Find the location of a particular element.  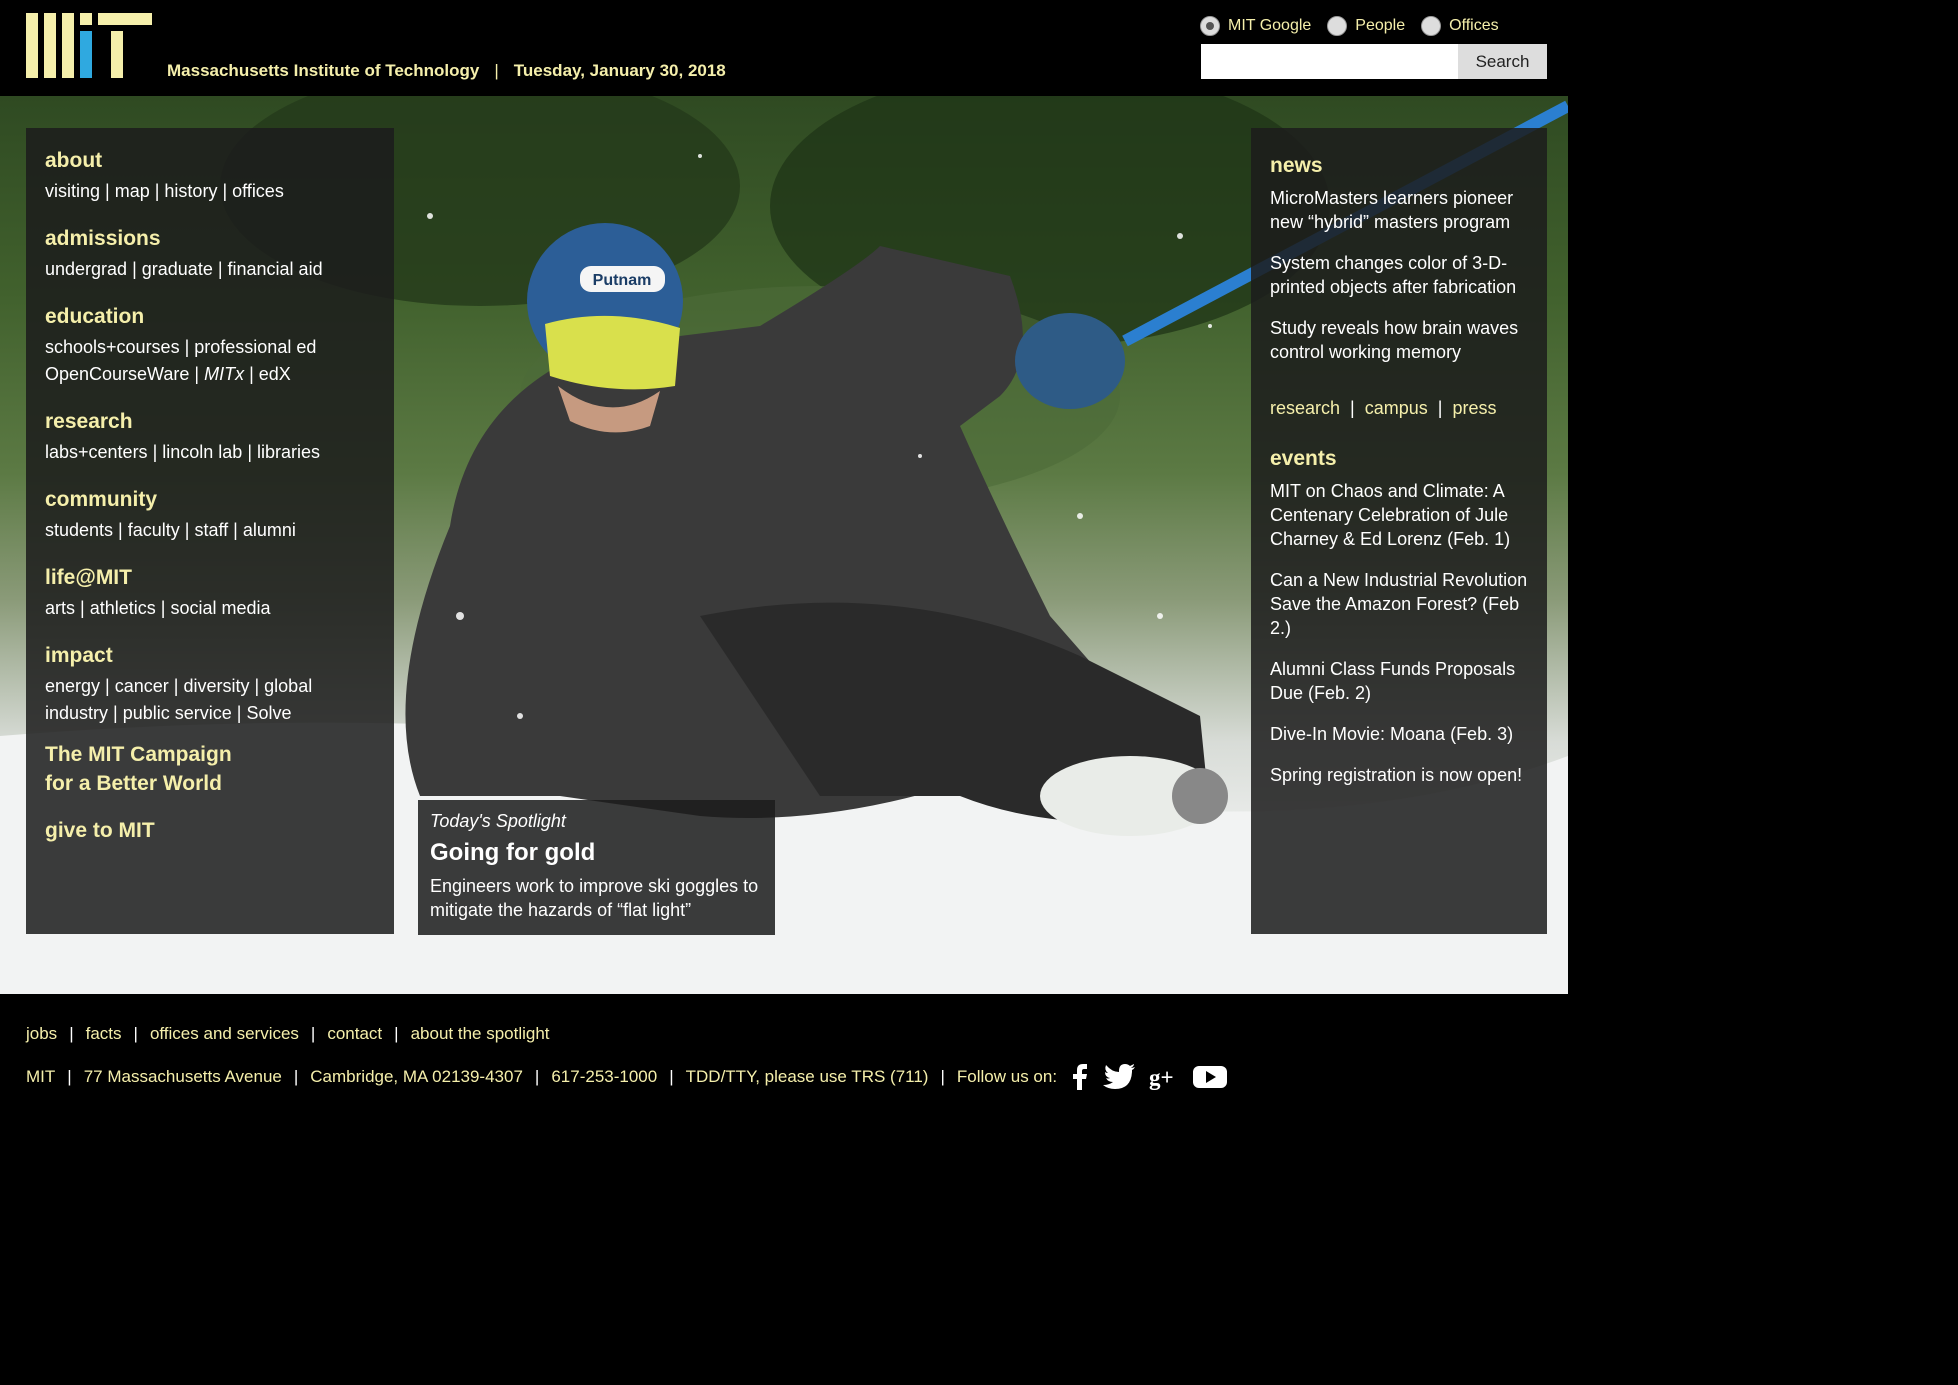

events-heading: events is located at coordinates (1399, 459).